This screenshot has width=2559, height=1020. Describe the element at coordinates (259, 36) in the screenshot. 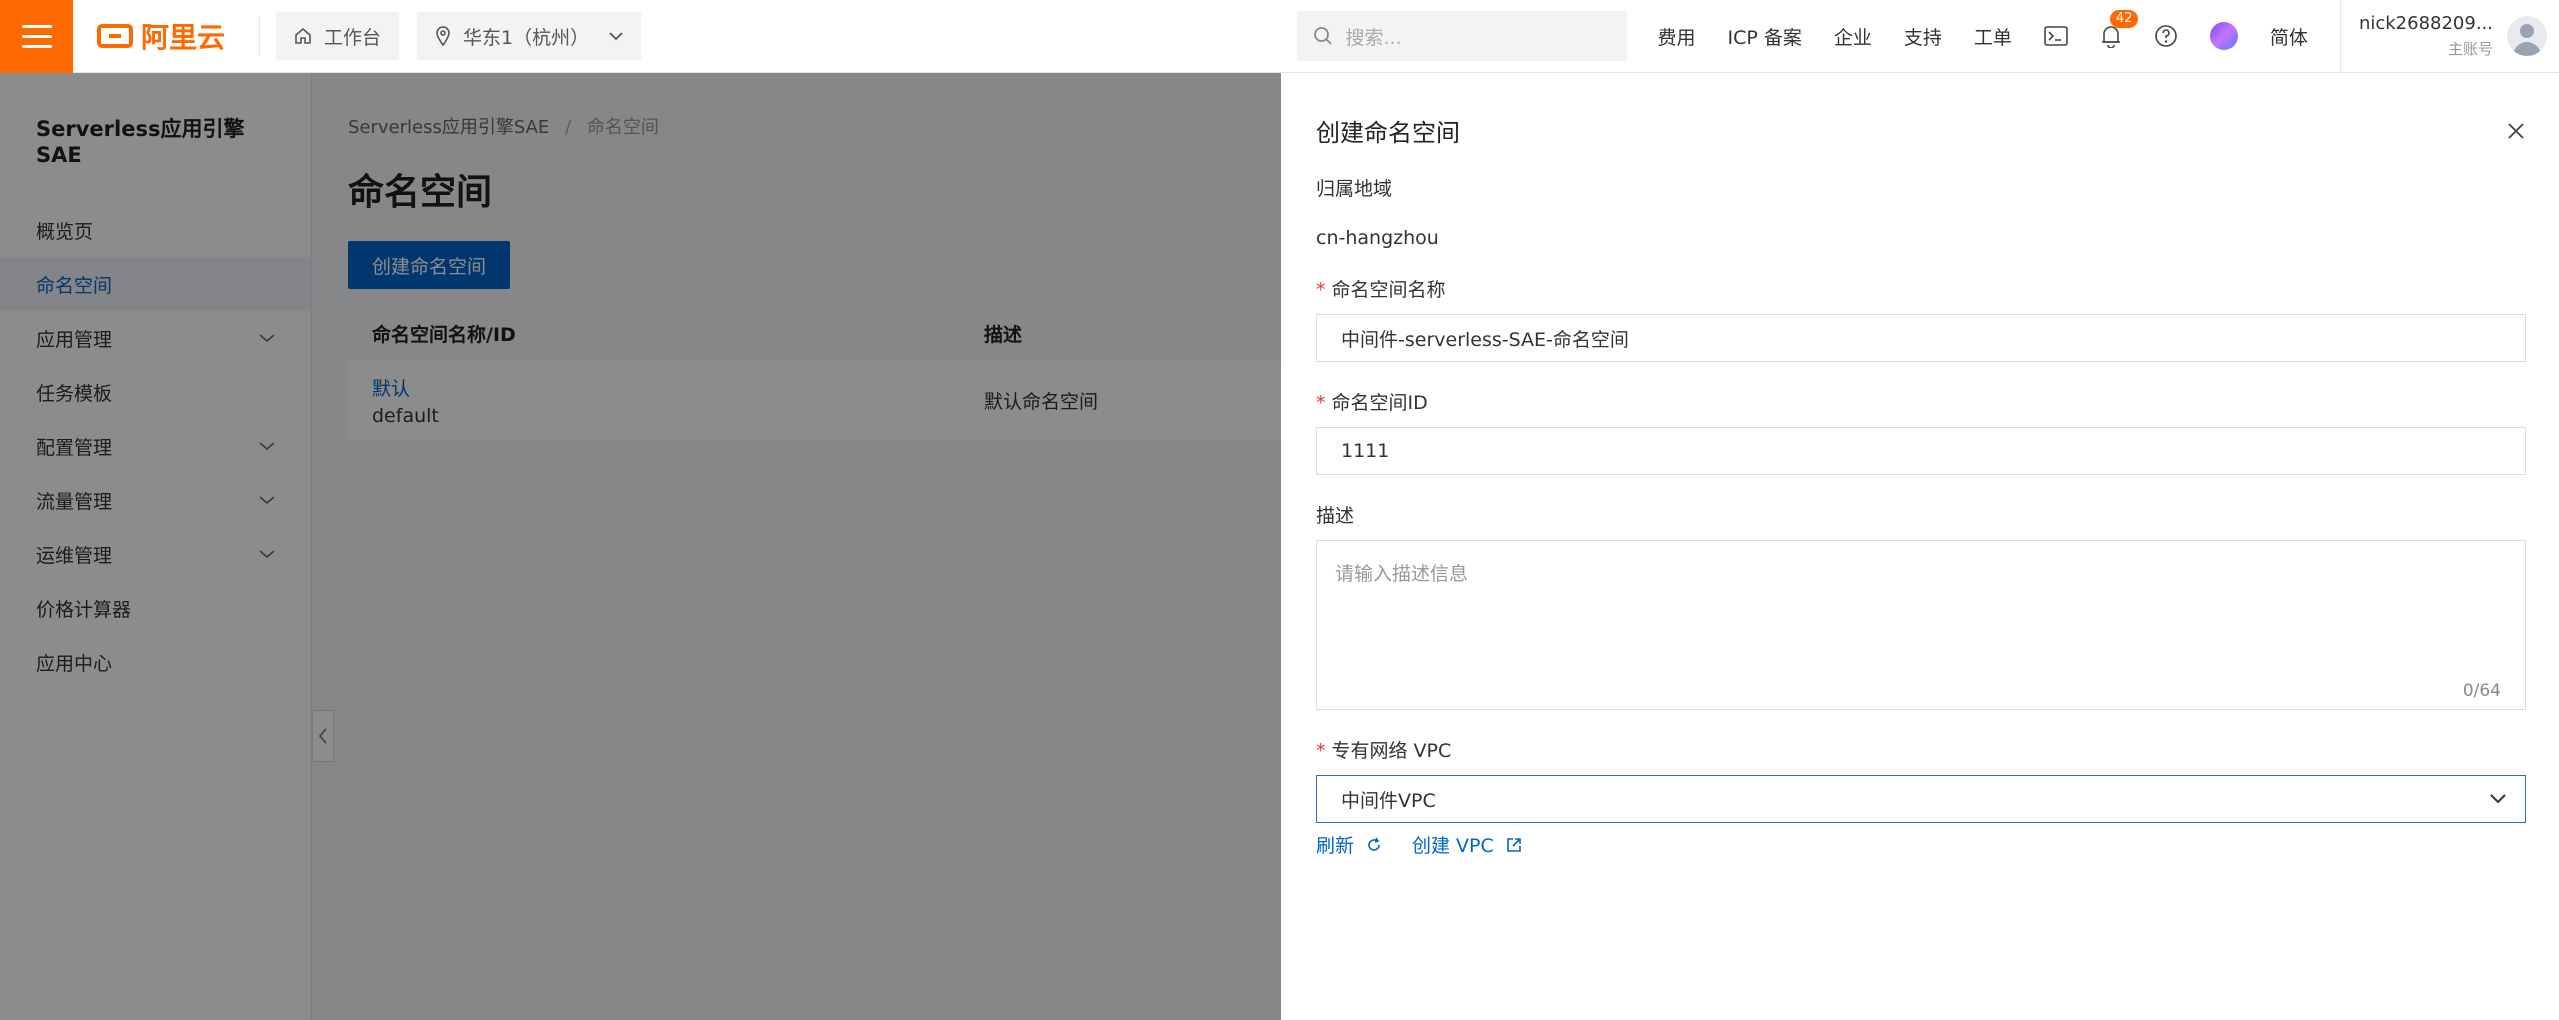

I see `topbar-divider` at that location.